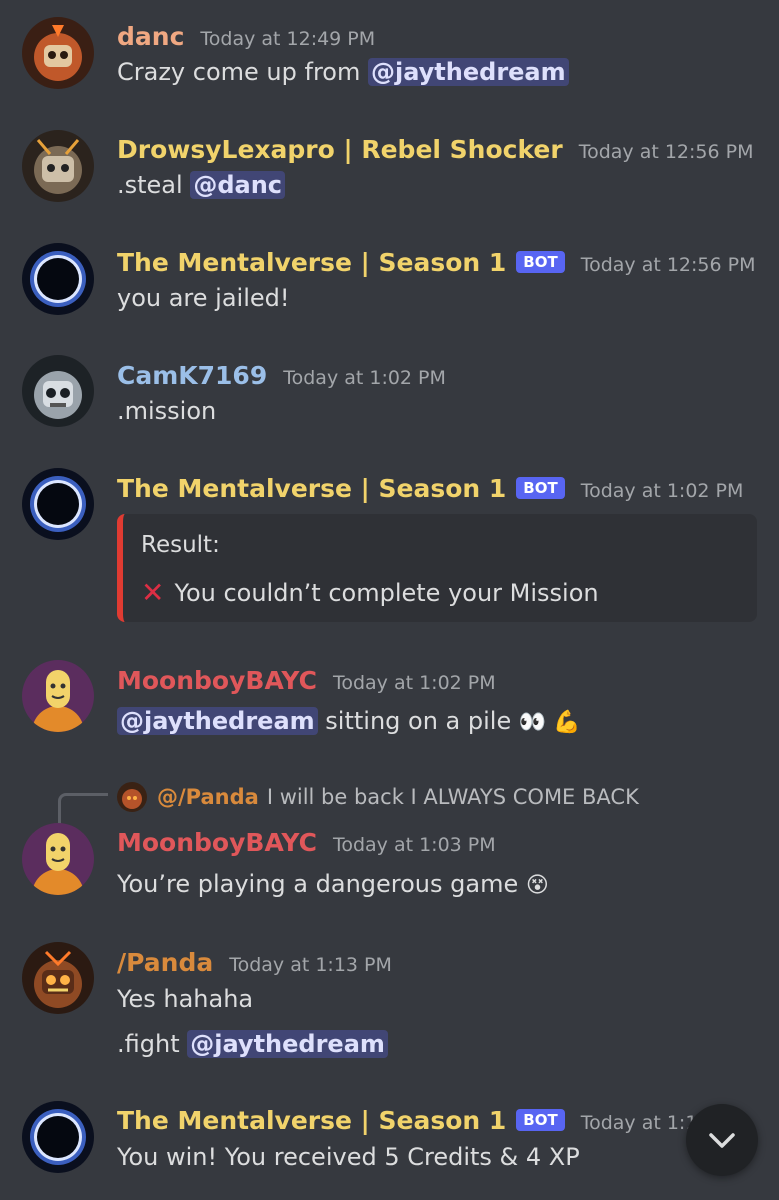  Describe the element at coordinates (132, 797) in the screenshot. I see `reply-avatar` at that location.